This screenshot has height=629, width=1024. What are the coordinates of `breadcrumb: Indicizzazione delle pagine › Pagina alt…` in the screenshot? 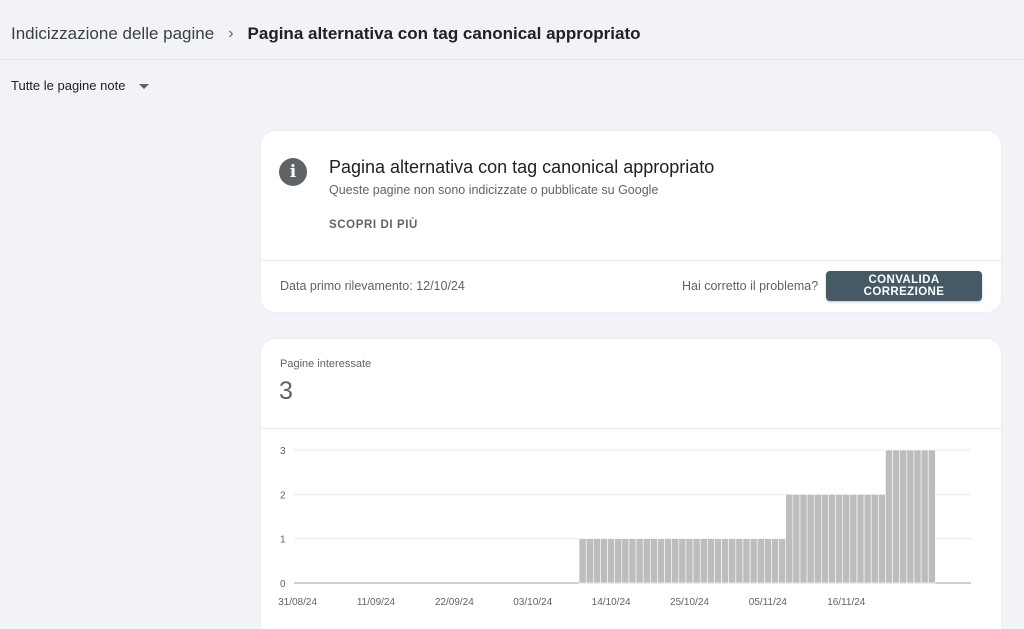 It's located at (326, 34).